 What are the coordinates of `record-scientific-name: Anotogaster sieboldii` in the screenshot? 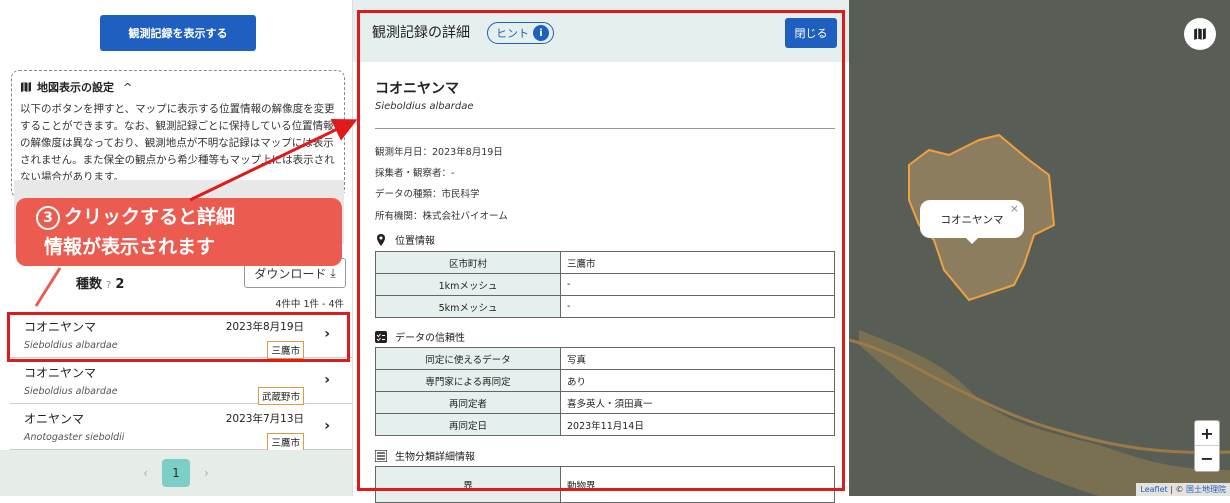 It's located at (74, 437).